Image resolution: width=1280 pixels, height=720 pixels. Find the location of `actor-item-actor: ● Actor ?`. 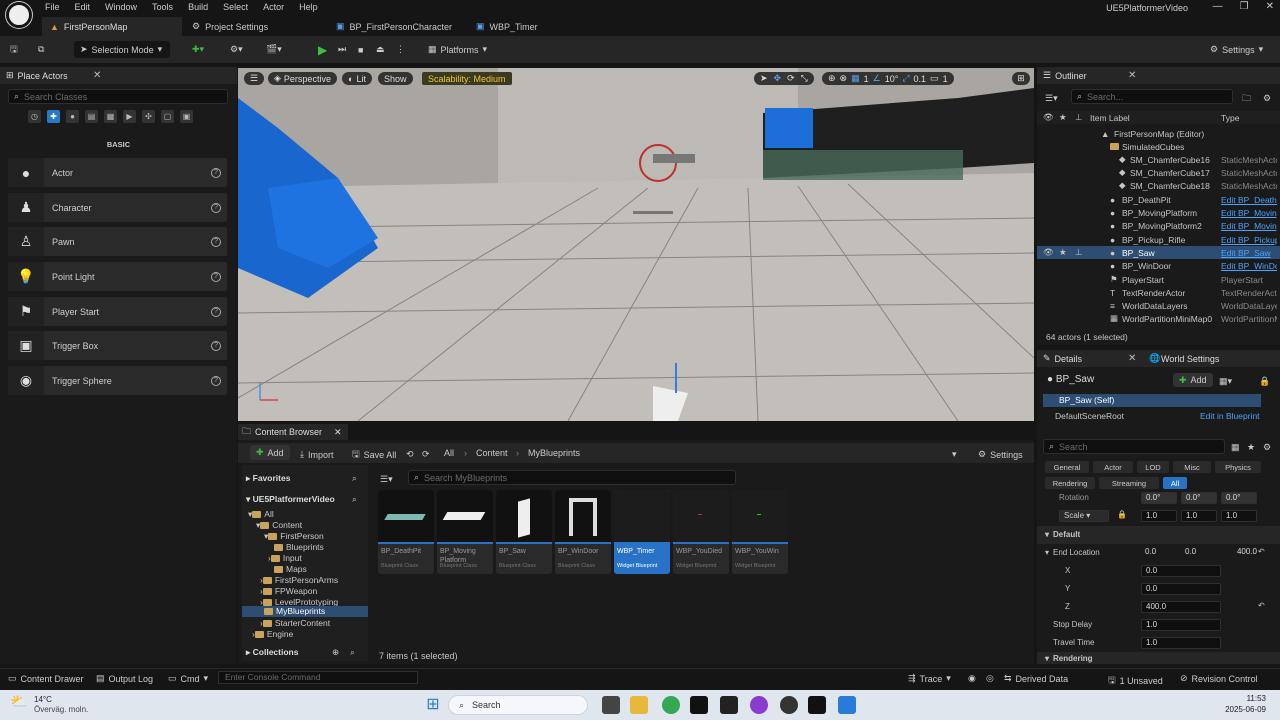

actor-item-actor: ● Actor ? is located at coordinates (117, 172).